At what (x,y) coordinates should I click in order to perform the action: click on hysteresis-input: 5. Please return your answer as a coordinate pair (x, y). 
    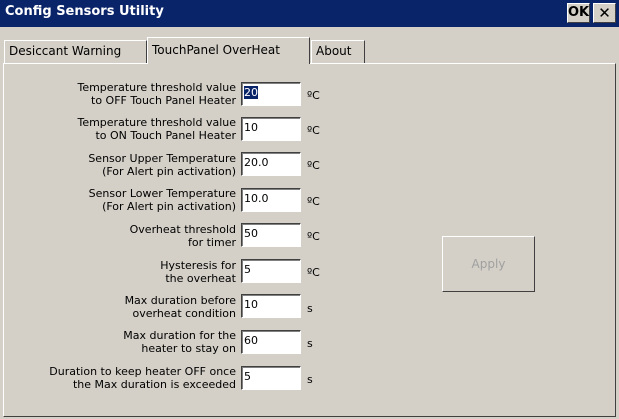
    Looking at the image, I should click on (271, 271).